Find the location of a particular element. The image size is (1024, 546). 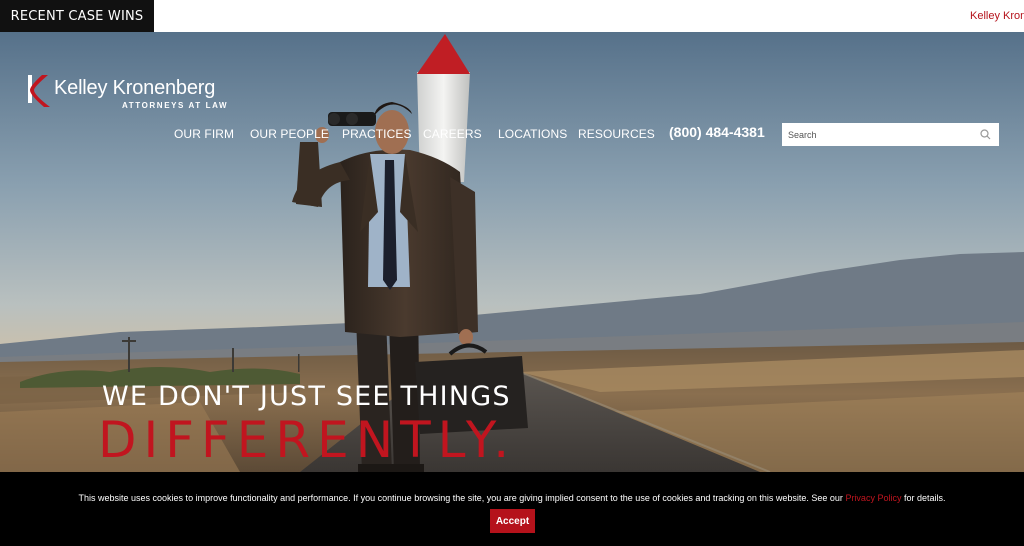

search-box is located at coordinates (890, 134).